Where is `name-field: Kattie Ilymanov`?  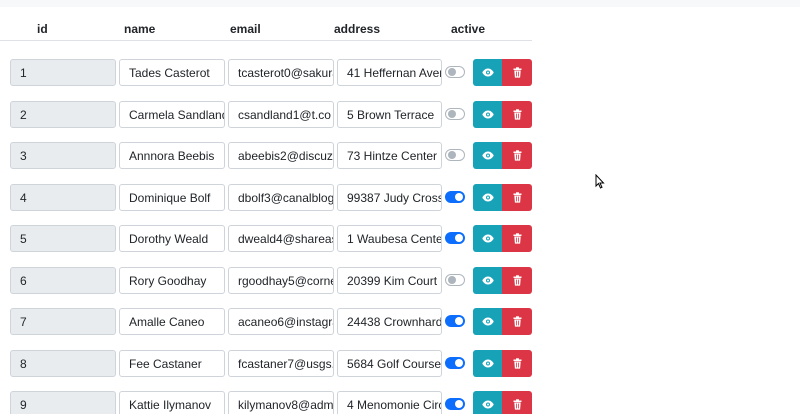
name-field: Kattie Ilymanov is located at coordinates (172, 402).